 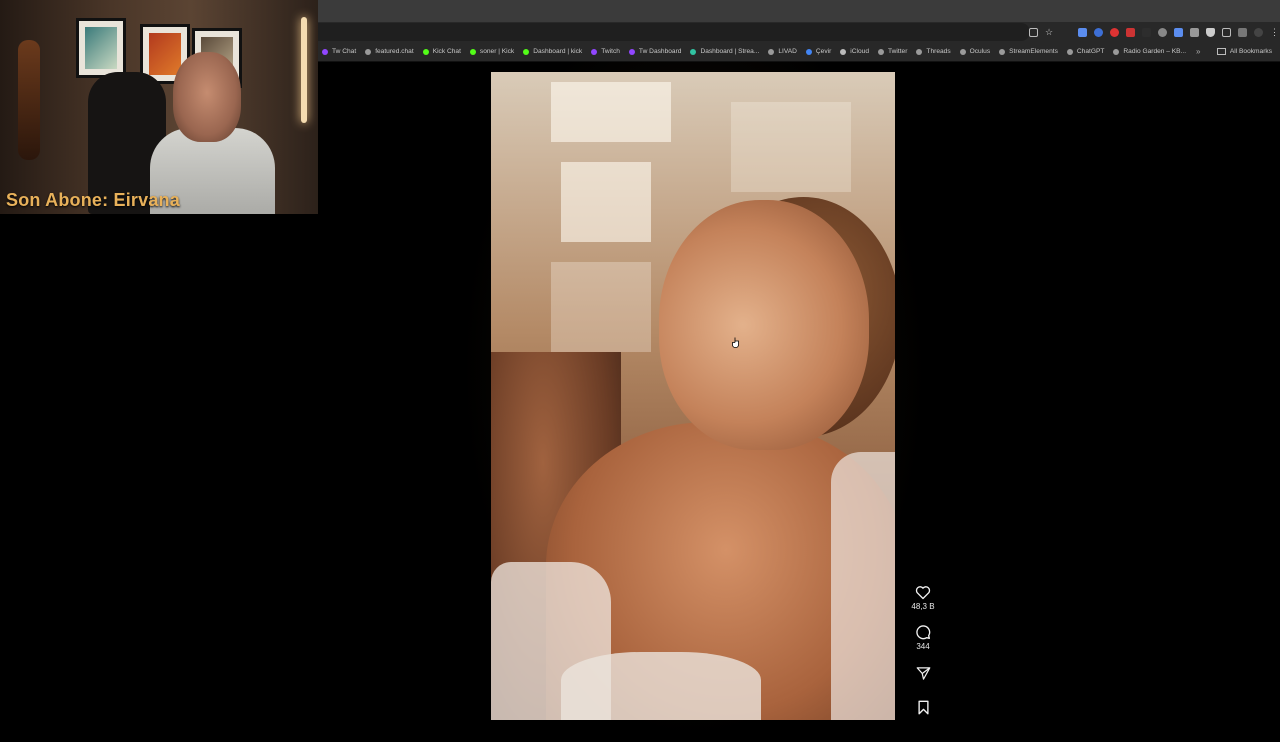 I want to click on bookmark-item: Dashboard | kick, so click(x=553, y=51).